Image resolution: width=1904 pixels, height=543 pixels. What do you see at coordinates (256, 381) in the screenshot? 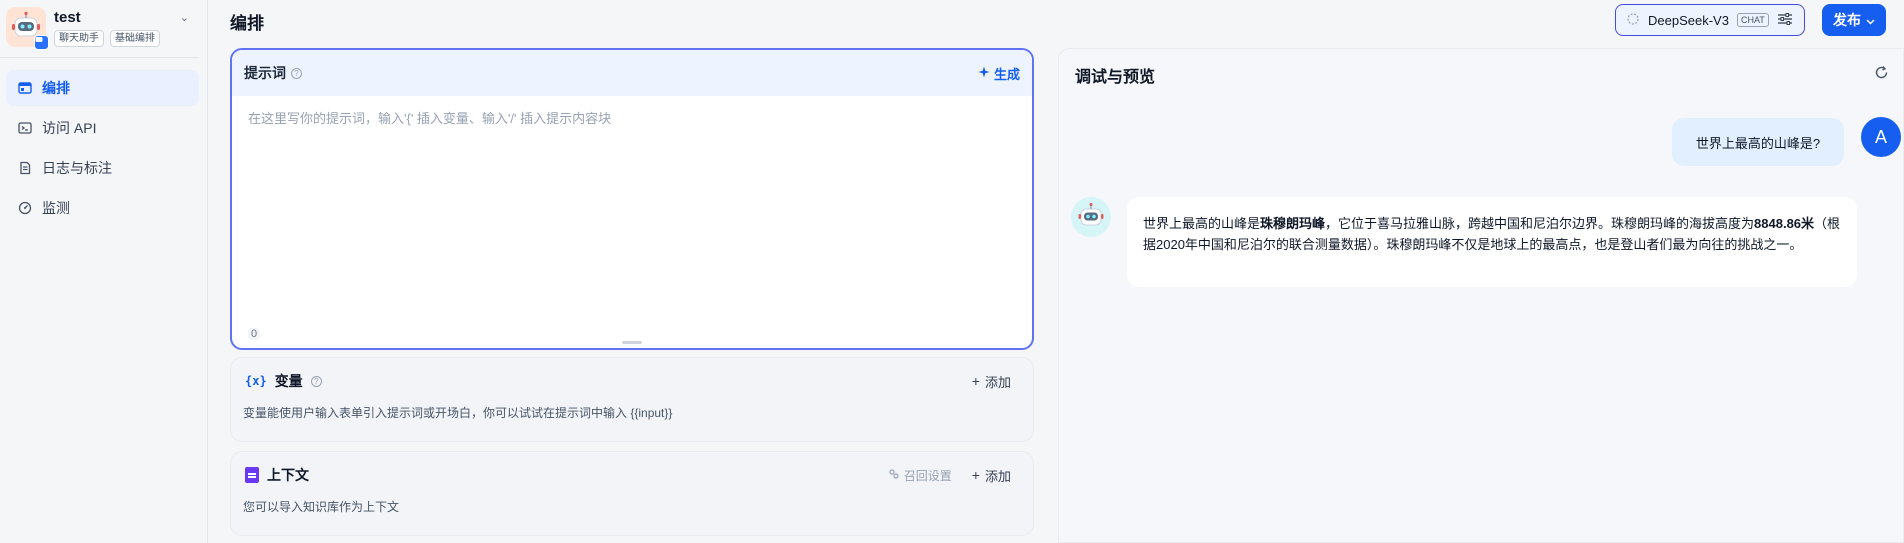
I see `variable-icon: {x}` at bounding box center [256, 381].